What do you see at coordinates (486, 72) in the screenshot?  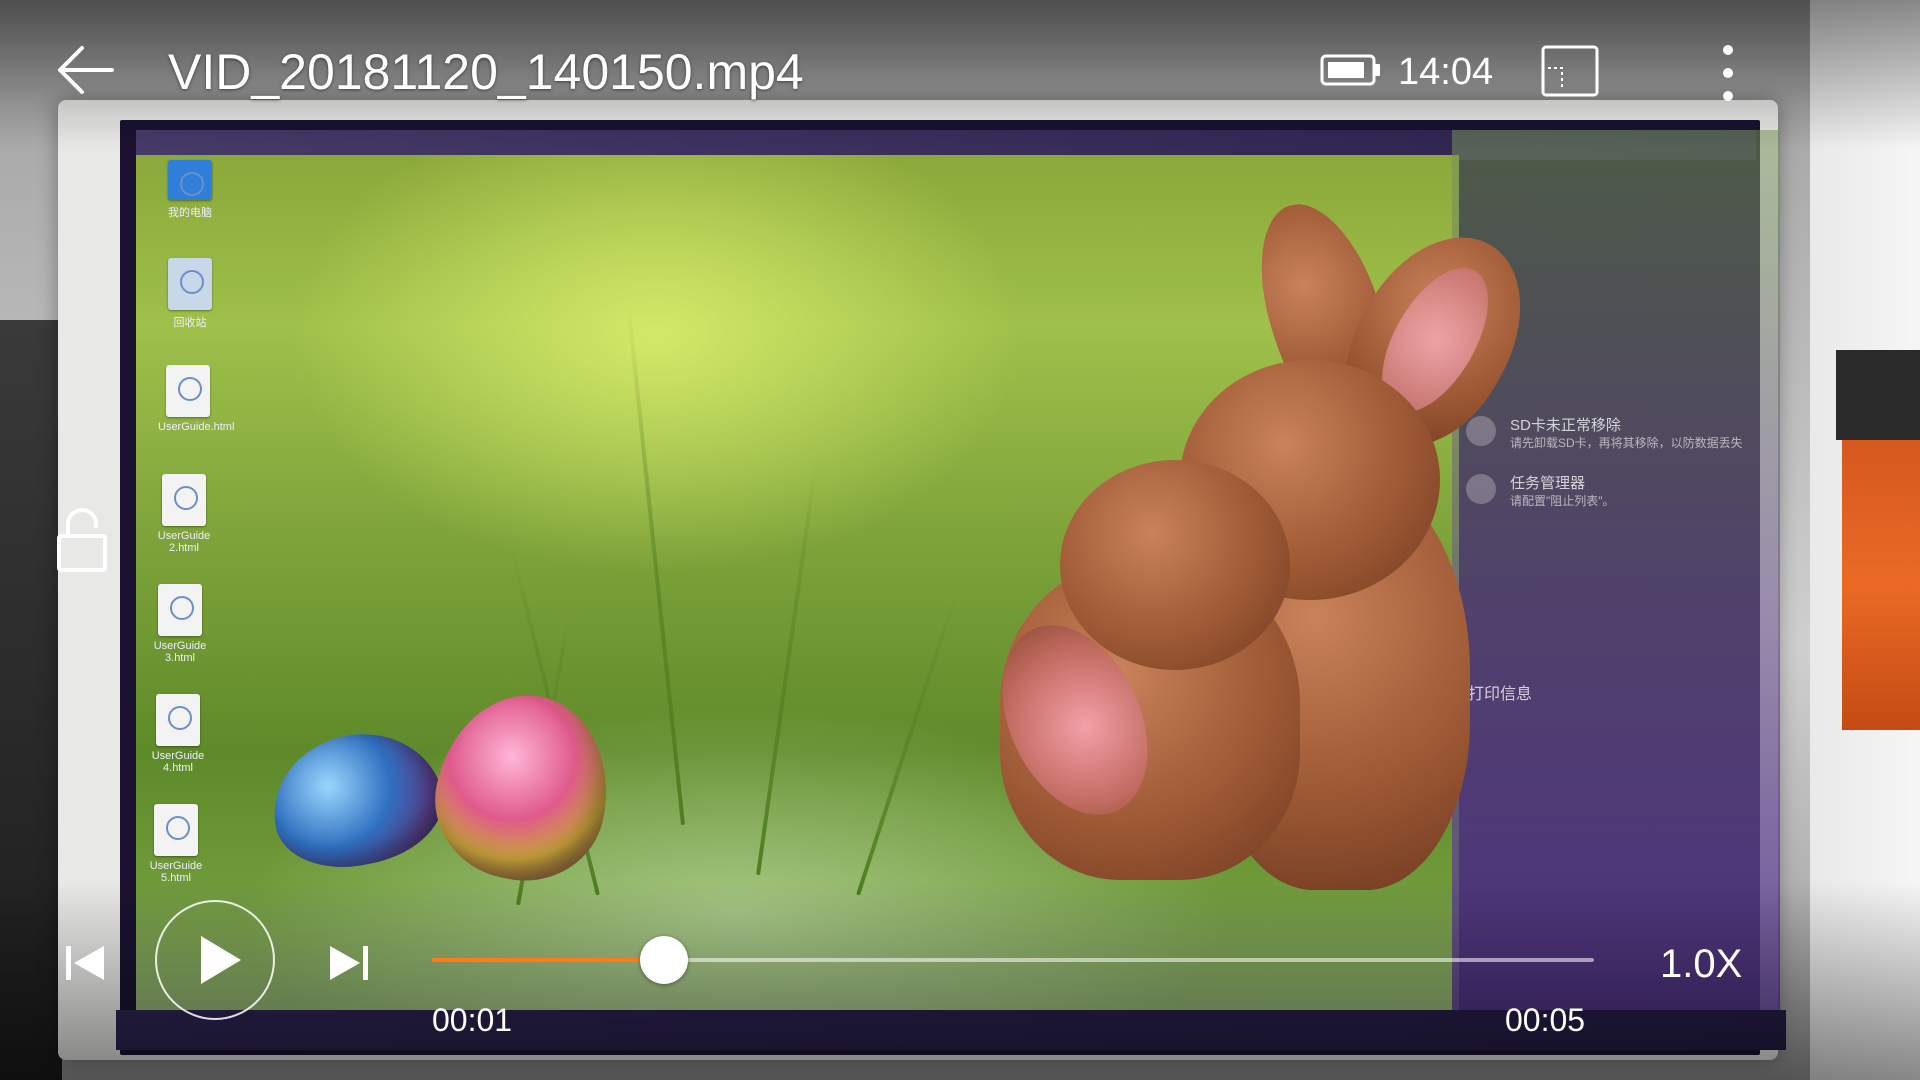 I see `video-title: VID_20181120_140150.mp4` at bounding box center [486, 72].